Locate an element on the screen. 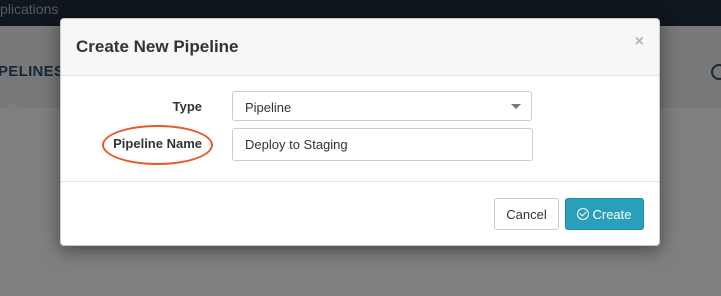 The image size is (721, 296). chevron-down-icon is located at coordinates (516, 106).